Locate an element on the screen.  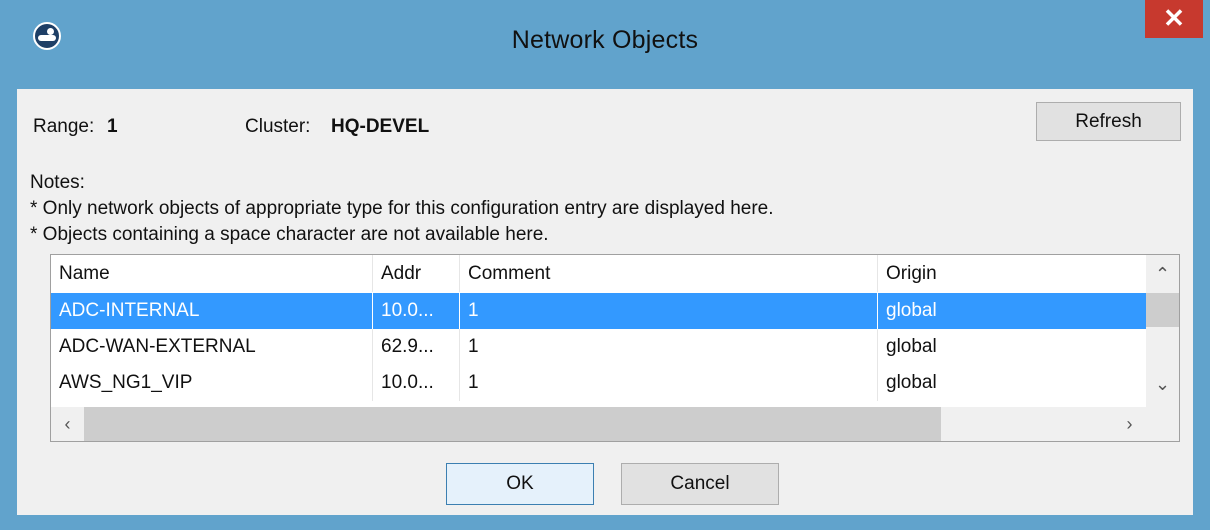
range-value: 1 is located at coordinates (112, 126).